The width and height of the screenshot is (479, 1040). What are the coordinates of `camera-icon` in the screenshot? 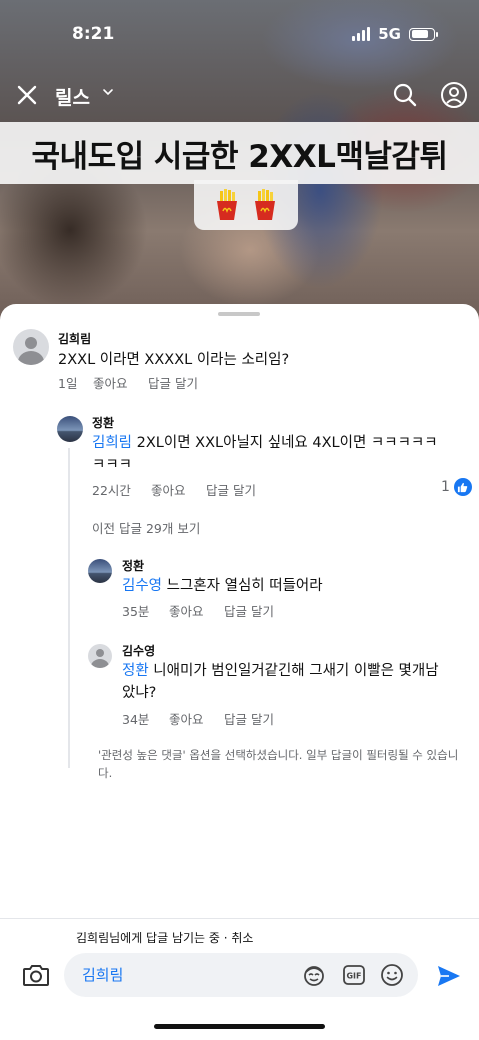 It's located at (36, 975).